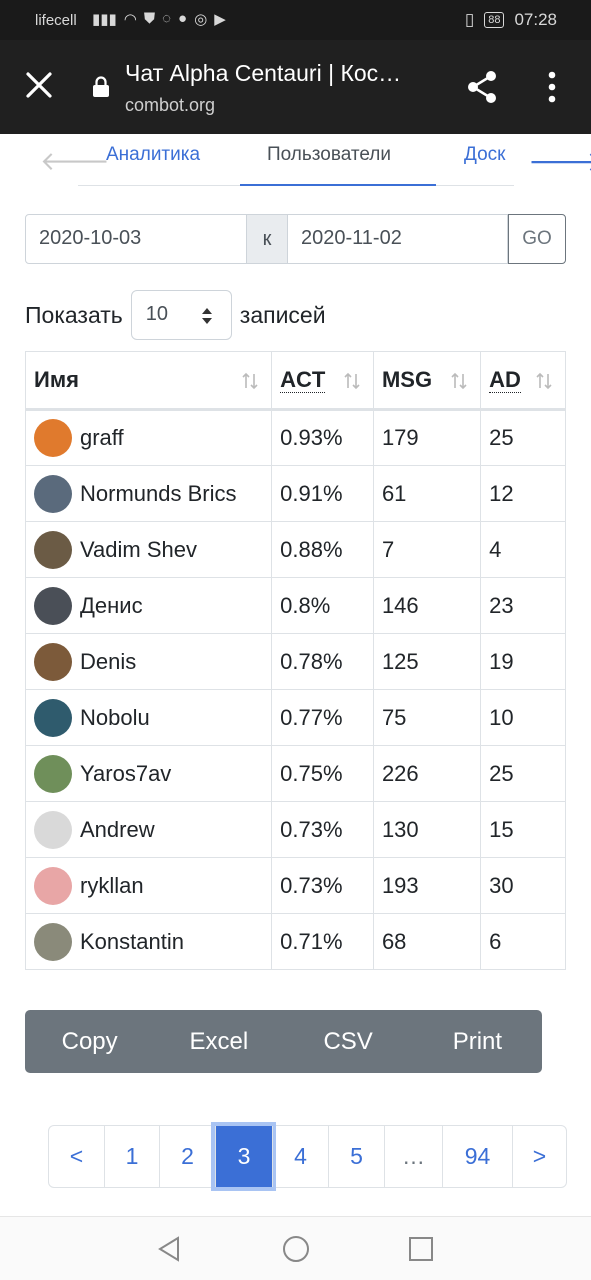 The width and height of the screenshot is (591, 1280). What do you see at coordinates (132, 942) in the screenshot?
I see `user-name: Konstantin` at bounding box center [132, 942].